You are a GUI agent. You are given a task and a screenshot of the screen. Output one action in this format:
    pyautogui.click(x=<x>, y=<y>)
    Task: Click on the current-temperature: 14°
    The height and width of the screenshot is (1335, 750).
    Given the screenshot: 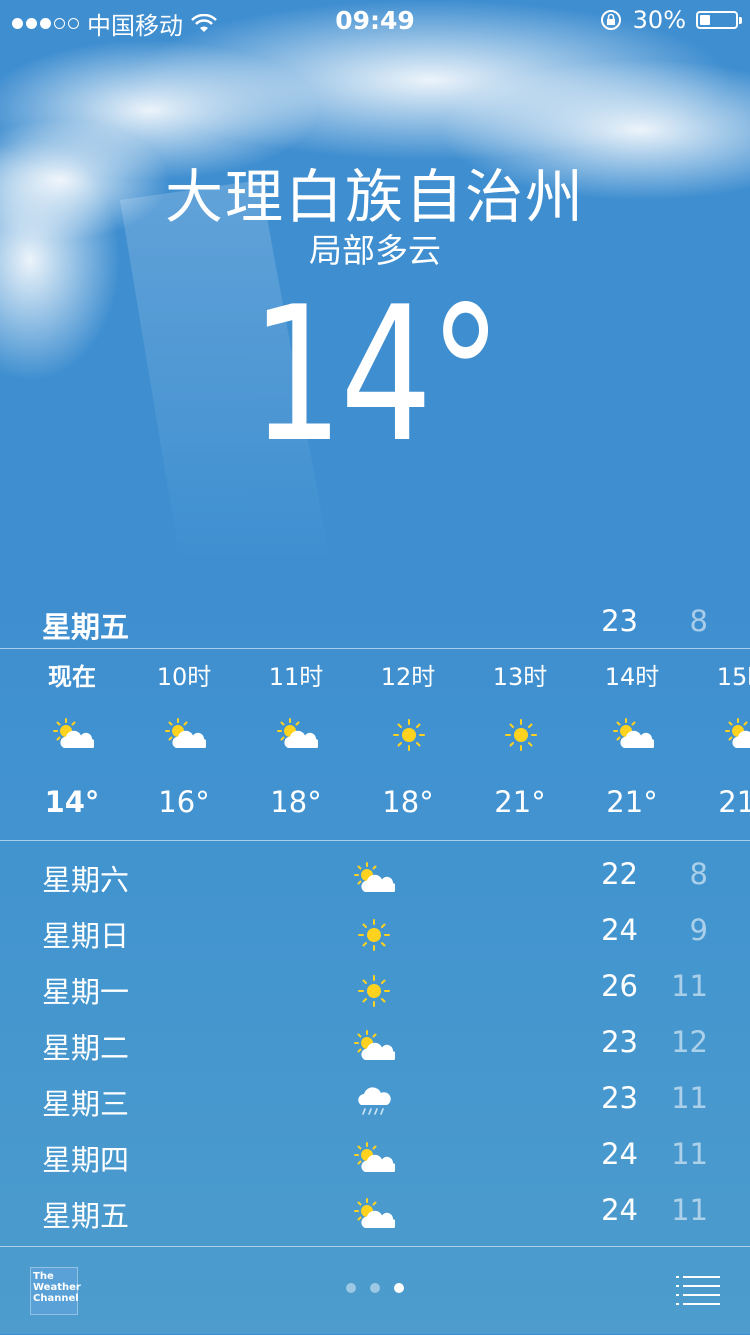 What is the action you would take?
    pyautogui.click(x=376, y=374)
    